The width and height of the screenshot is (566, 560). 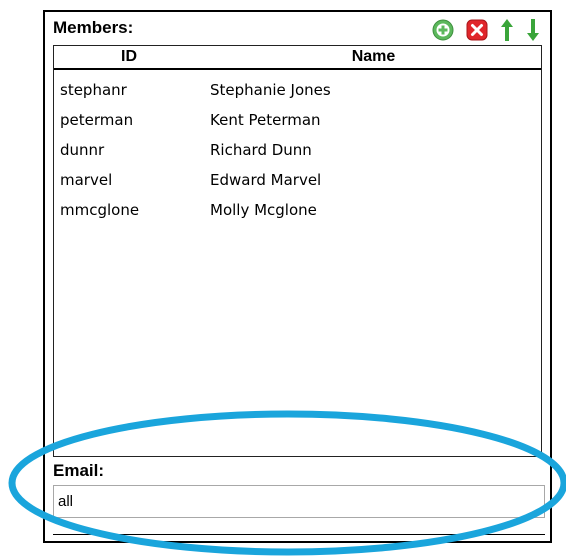 I want to click on member-id: mmcglone, so click(x=100, y=210).